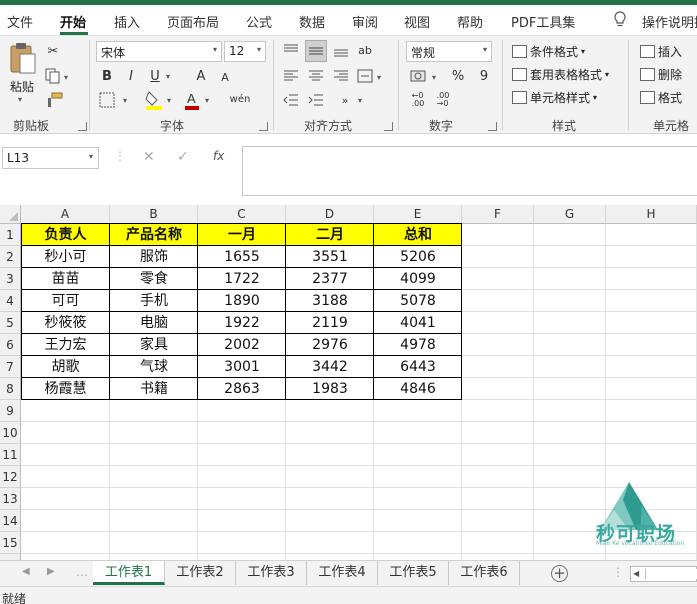 The height and width of the screenshot is (604, 697). Describe the element at coordinates (242, 279) in the screenshot. I see `table-cell: 1722` at that location.